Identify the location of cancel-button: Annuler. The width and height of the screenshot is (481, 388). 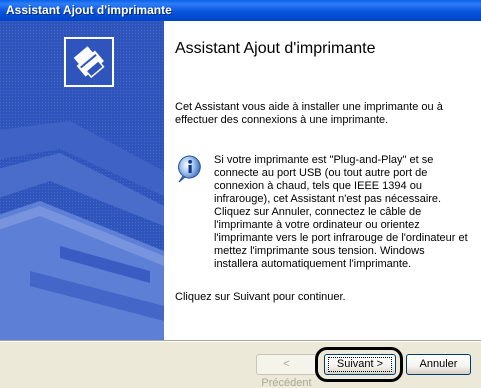
(438, 364).